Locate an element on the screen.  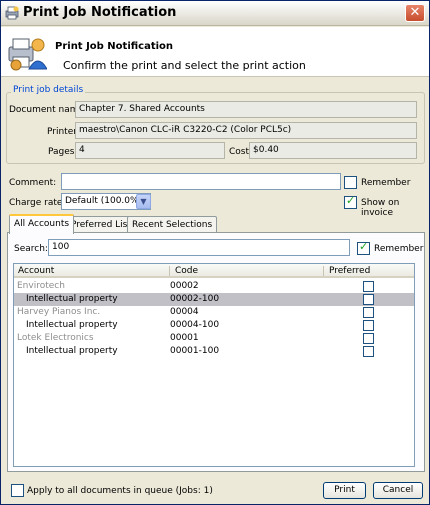
printer-user-icon is located at coordinates (27, 54).